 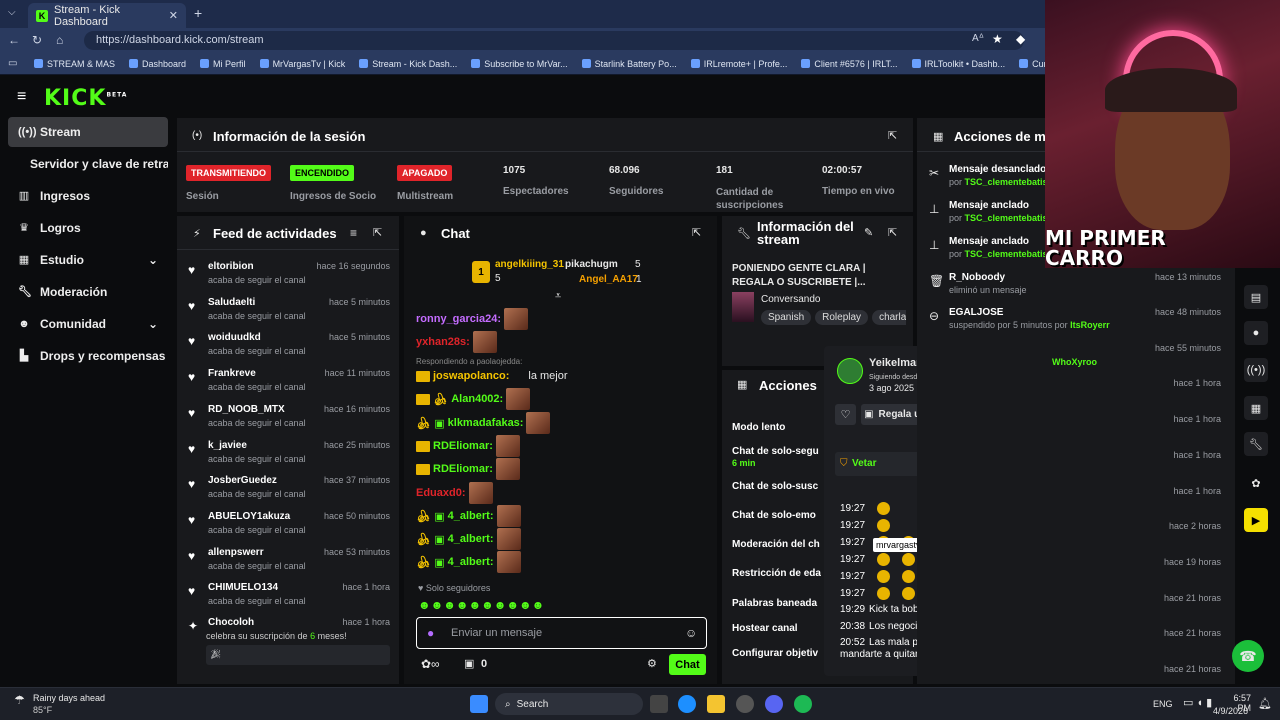 I want to click on rail-wrench-icon: 🔧︎, so click(x=1256, y=444).